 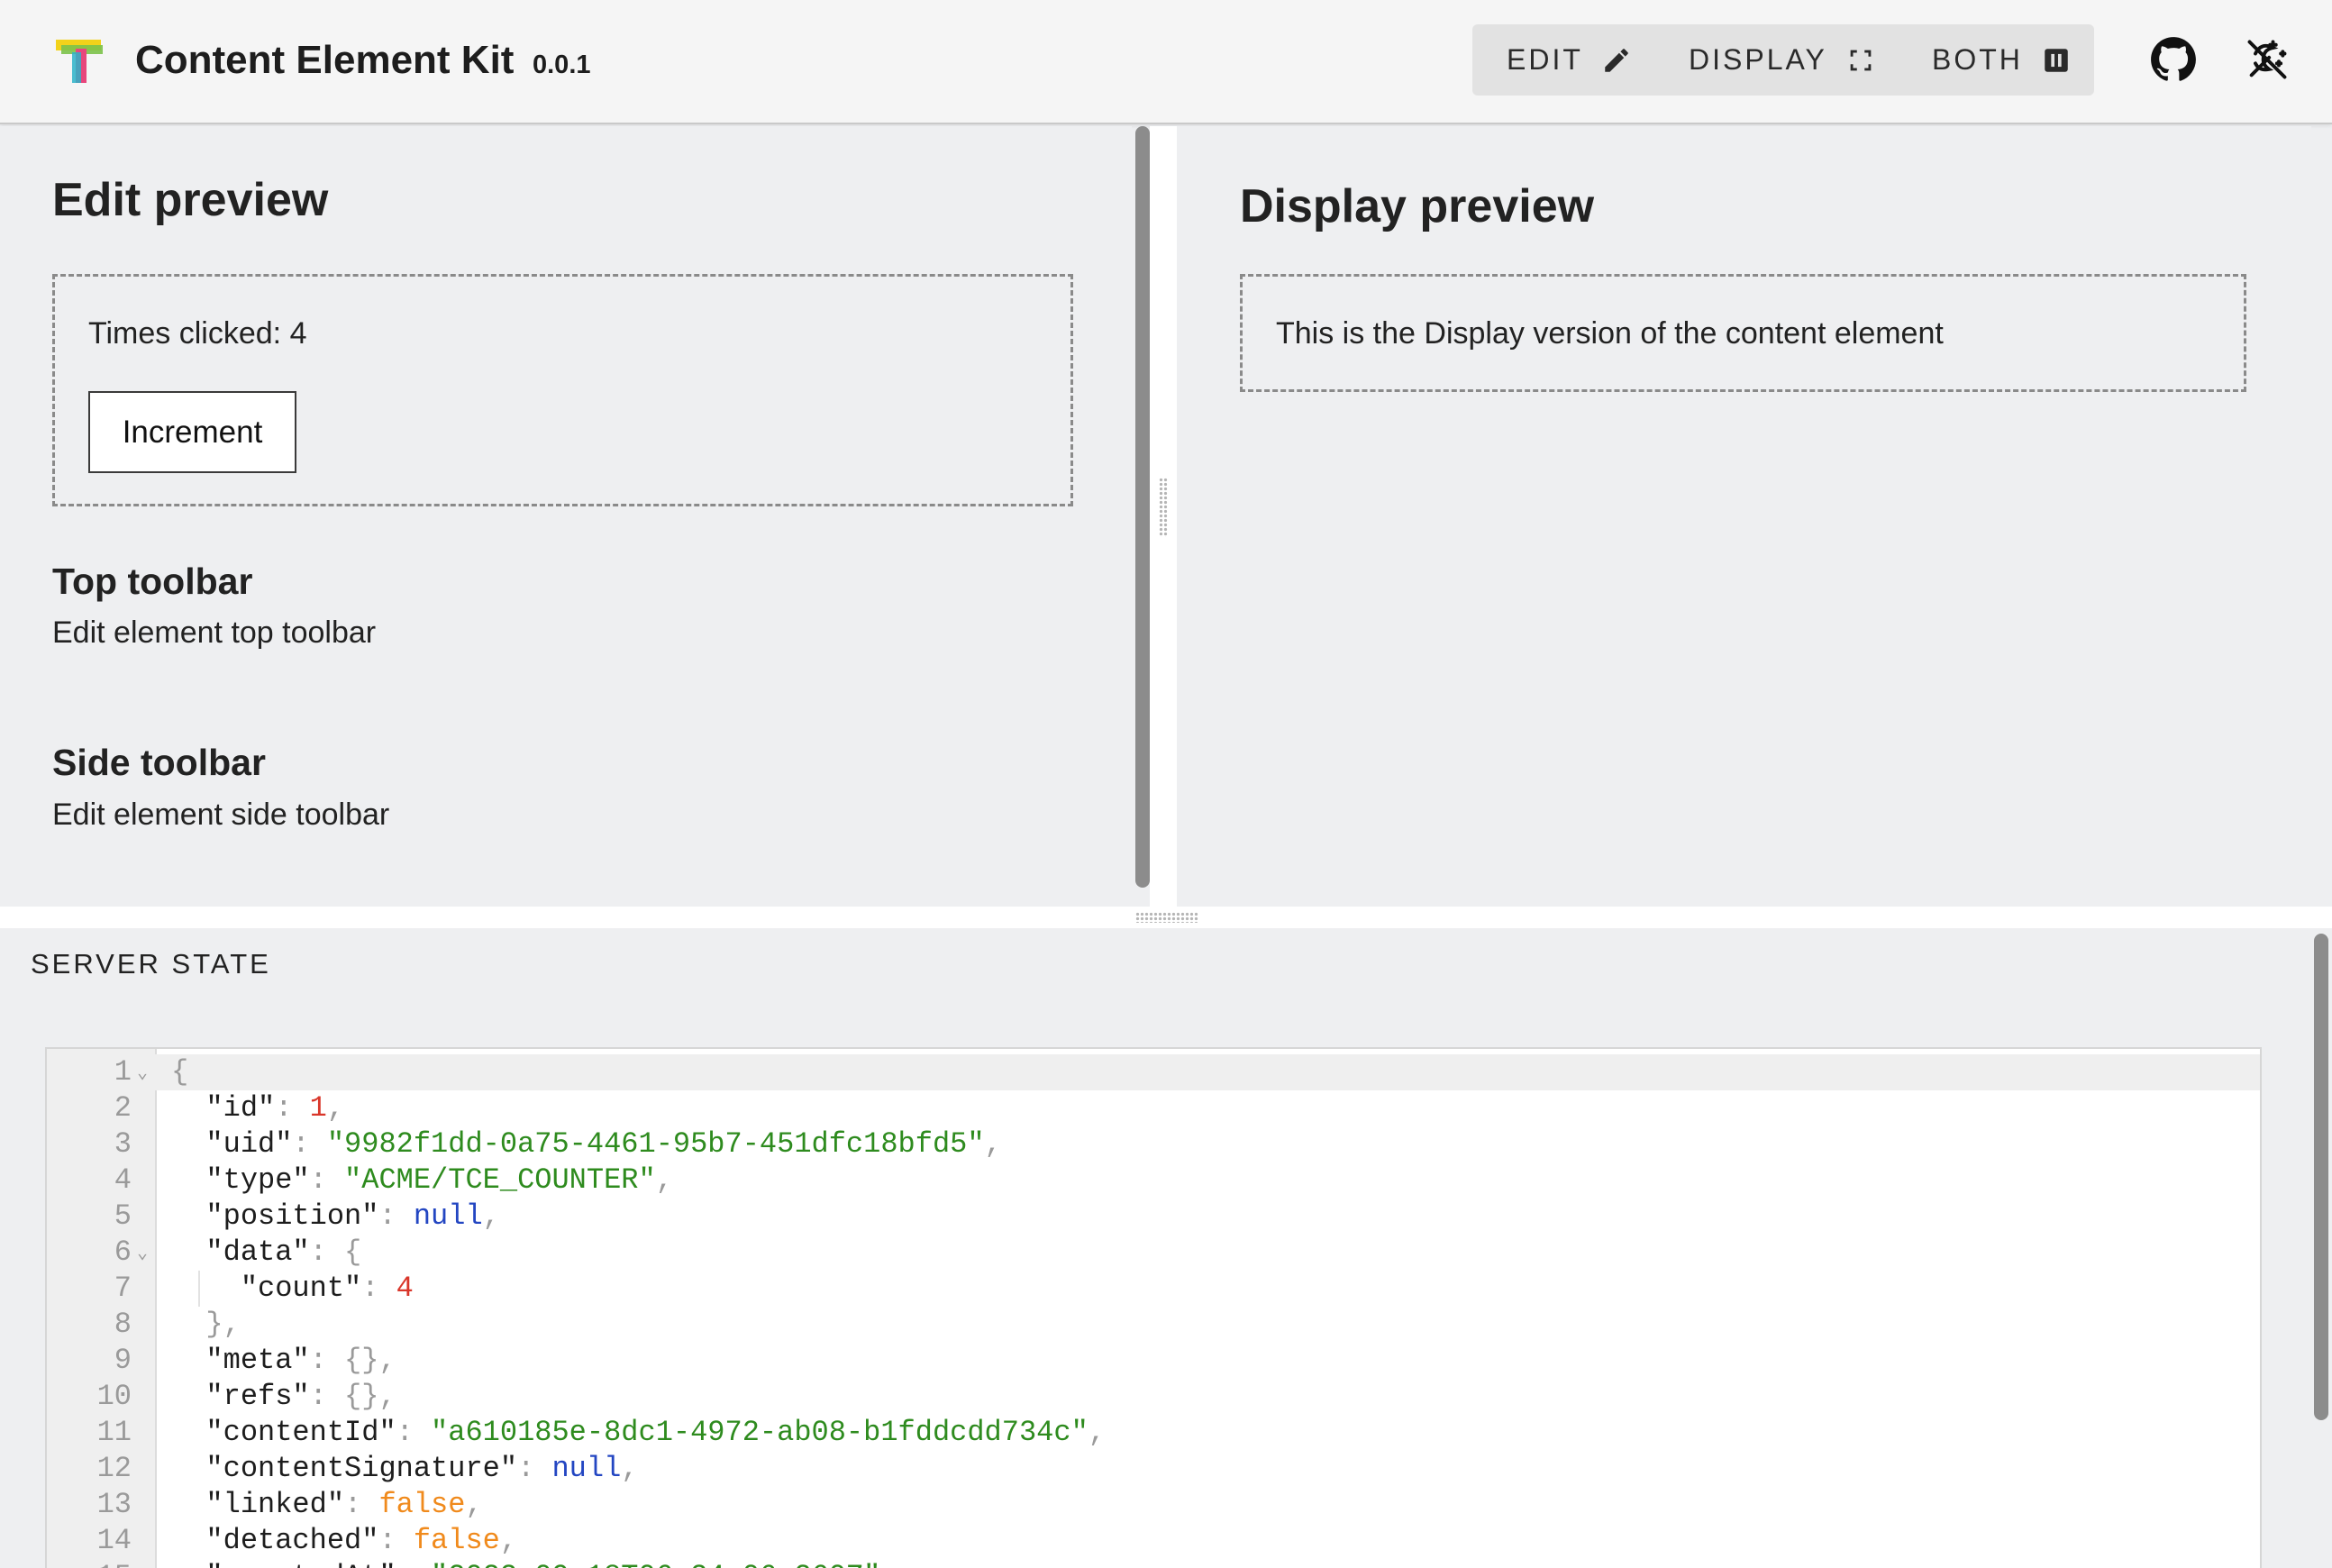 What do you see at coordinates (221, 815) in the screenshot?
I see `side-toolbar-text: Edit element side toolbar` at bounding box center [221, 815].